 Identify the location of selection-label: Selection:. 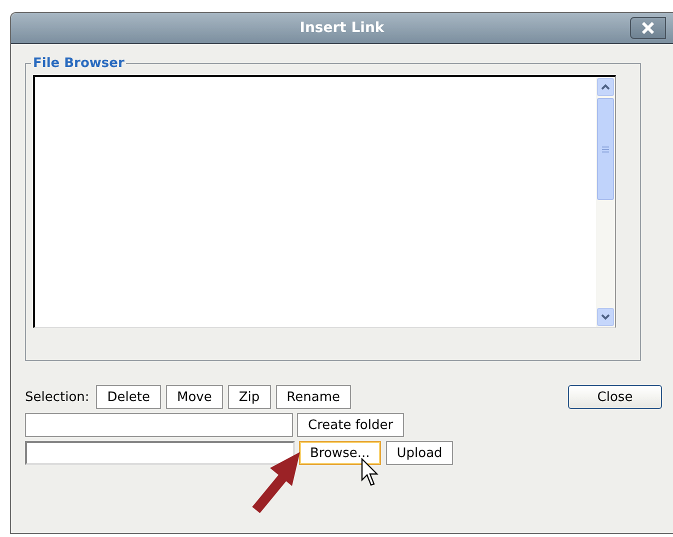
(57, 397).